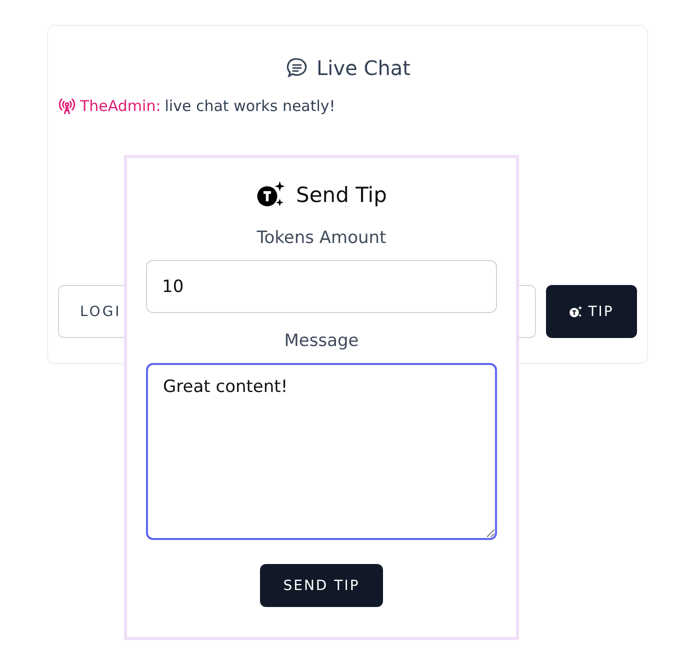 This screenshot has height=670, width=688. Describe the element at coordinates (576, 311) in the screenshot. I see `token-sparkle-icon` at that location.